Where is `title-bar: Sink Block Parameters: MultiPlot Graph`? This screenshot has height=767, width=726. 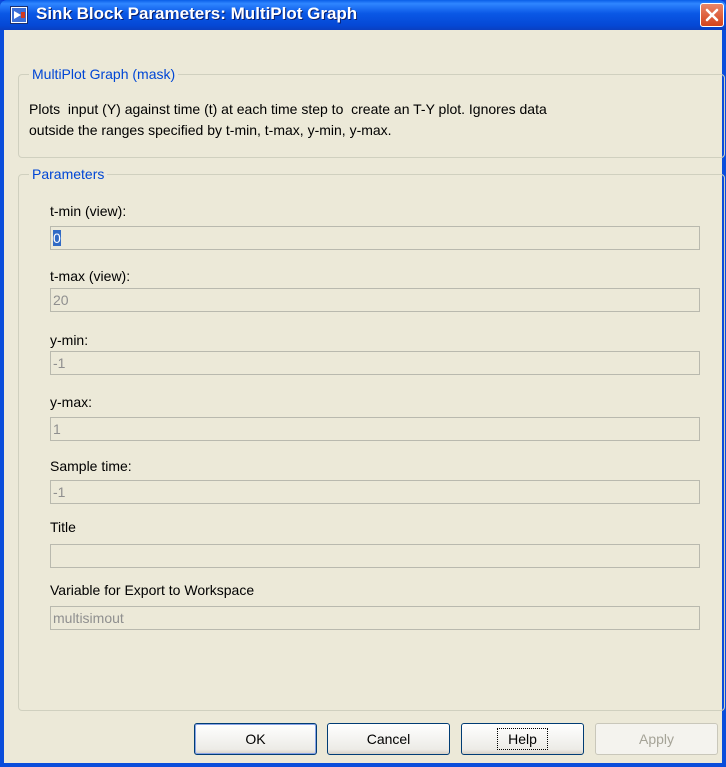 title-bar: Sink Block Parameters: MultiPlot Graph is located at coordinates (363, 15).